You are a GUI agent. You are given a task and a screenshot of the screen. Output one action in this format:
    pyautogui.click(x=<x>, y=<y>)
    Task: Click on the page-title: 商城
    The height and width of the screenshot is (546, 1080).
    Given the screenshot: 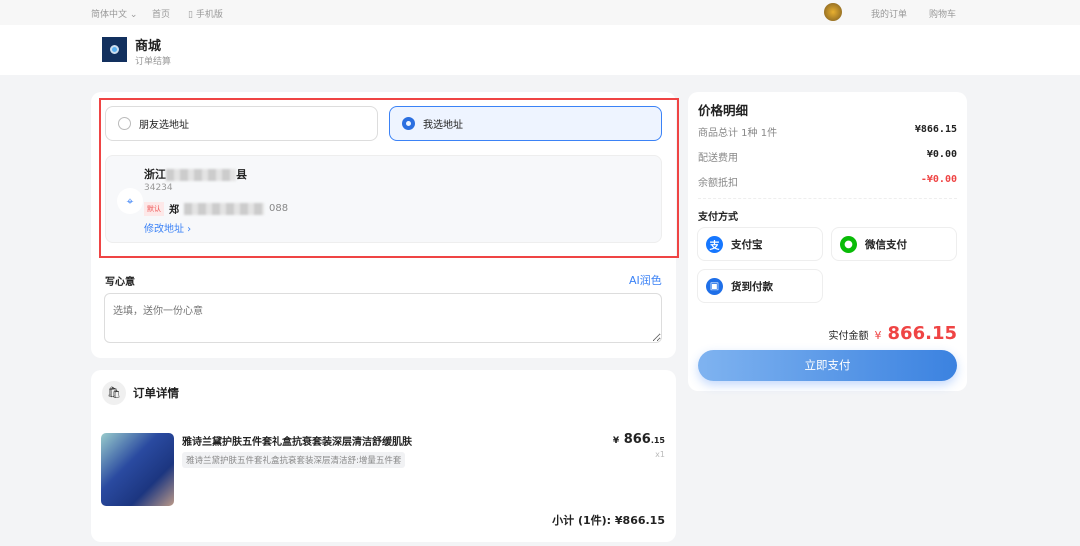 What is the action you would take?
    pyautogui.click(x=148, y=46)
    